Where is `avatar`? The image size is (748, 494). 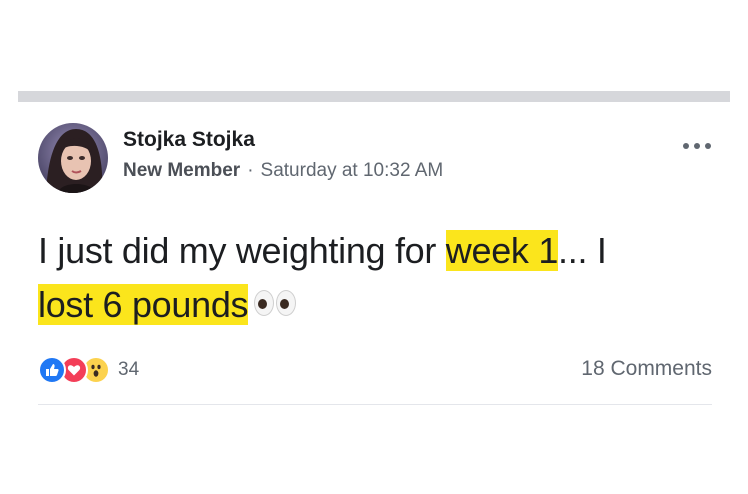
avatar is located at coordinates (73, 158).